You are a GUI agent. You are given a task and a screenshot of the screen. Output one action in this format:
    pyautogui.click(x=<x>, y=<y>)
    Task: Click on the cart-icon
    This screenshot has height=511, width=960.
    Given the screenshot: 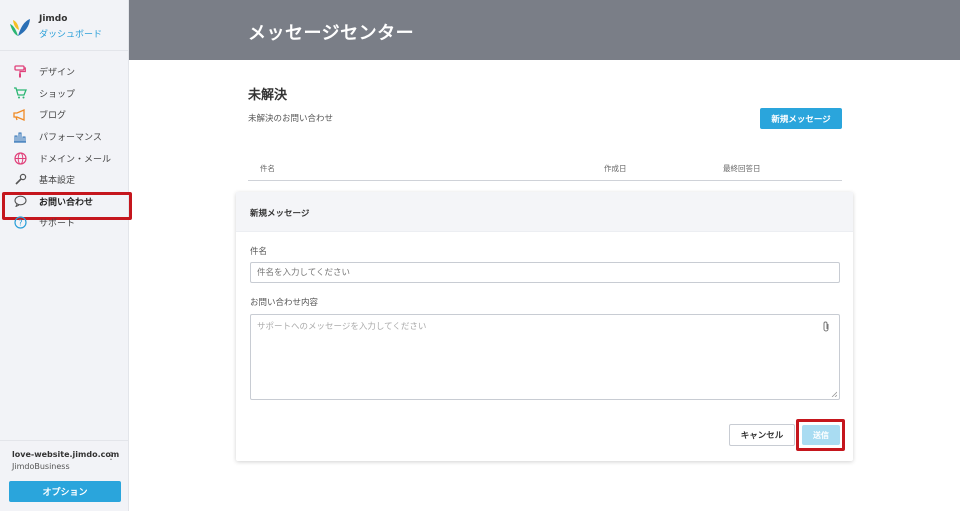 What is the action you would take?
    pyautogui.click(x=20, y=93)
    